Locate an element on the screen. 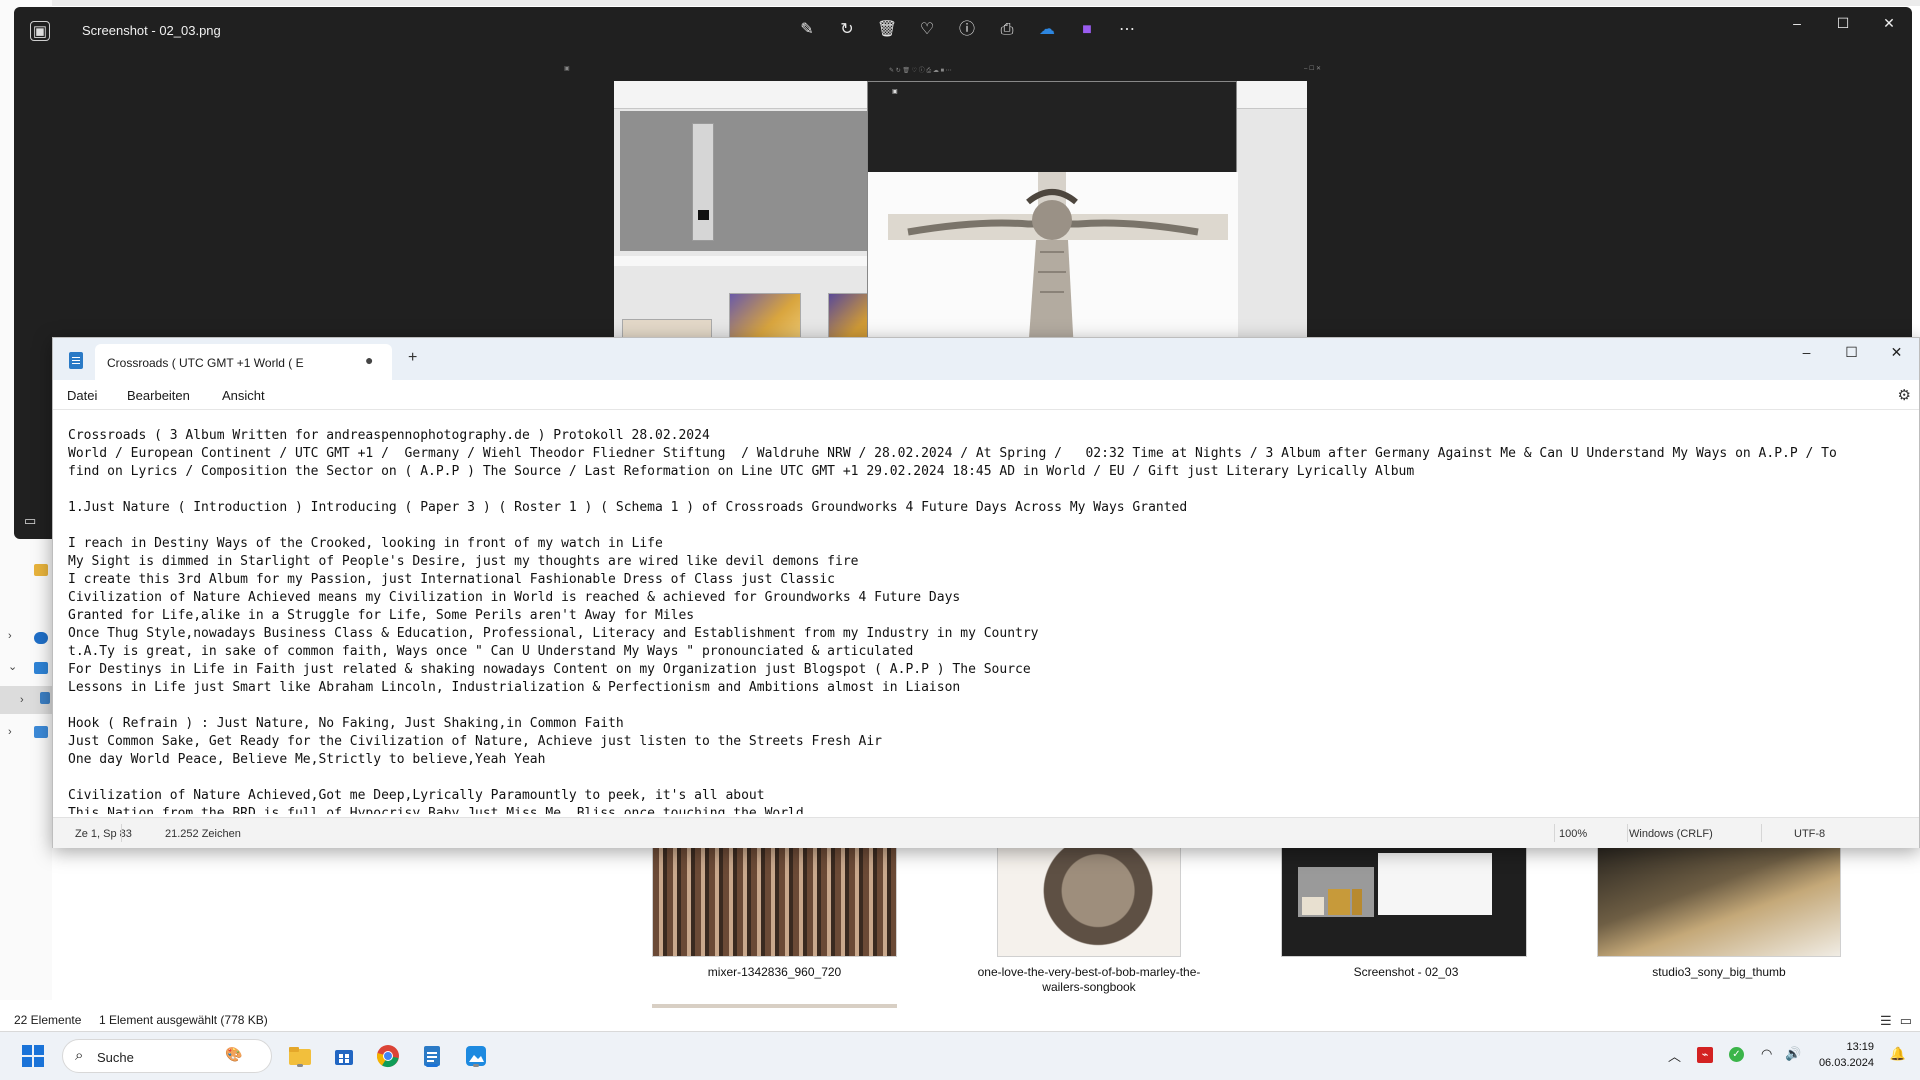 The width and height of the screenshot is (1920, 1080). show-hidden-icons-chevron: ︿ is located at coordinates (1674, 1055).